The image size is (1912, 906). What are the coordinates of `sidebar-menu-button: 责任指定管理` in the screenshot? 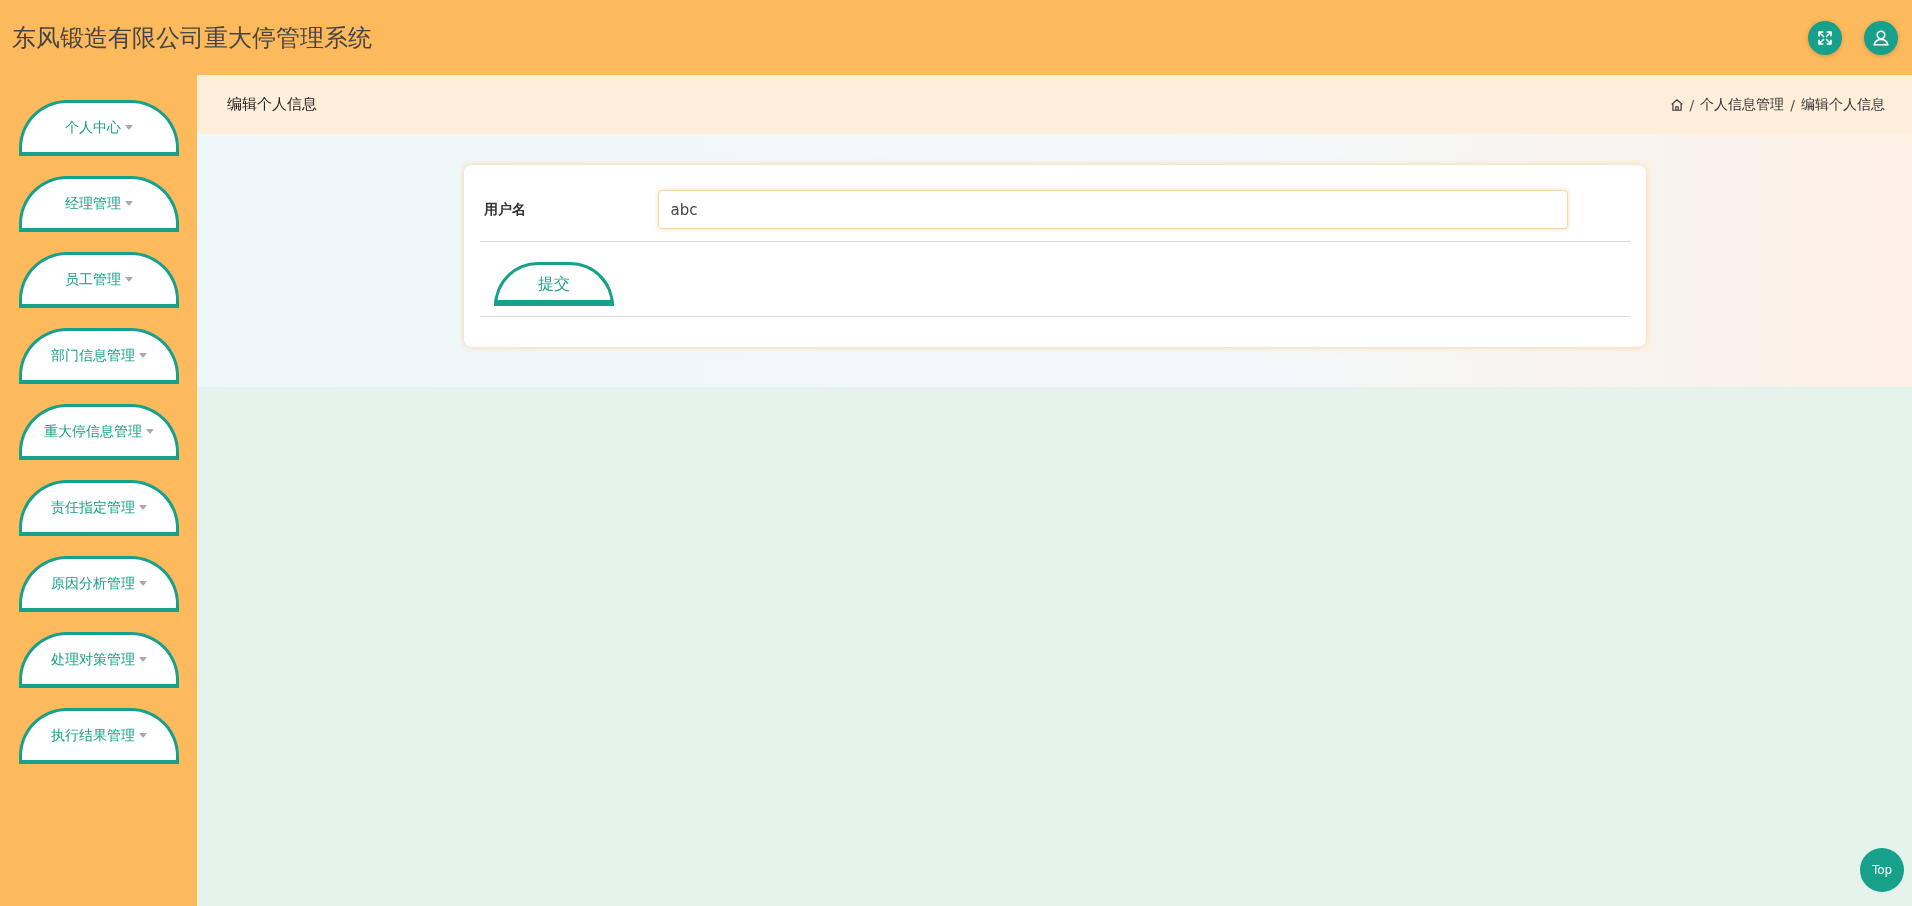 It's located at (98, 508).